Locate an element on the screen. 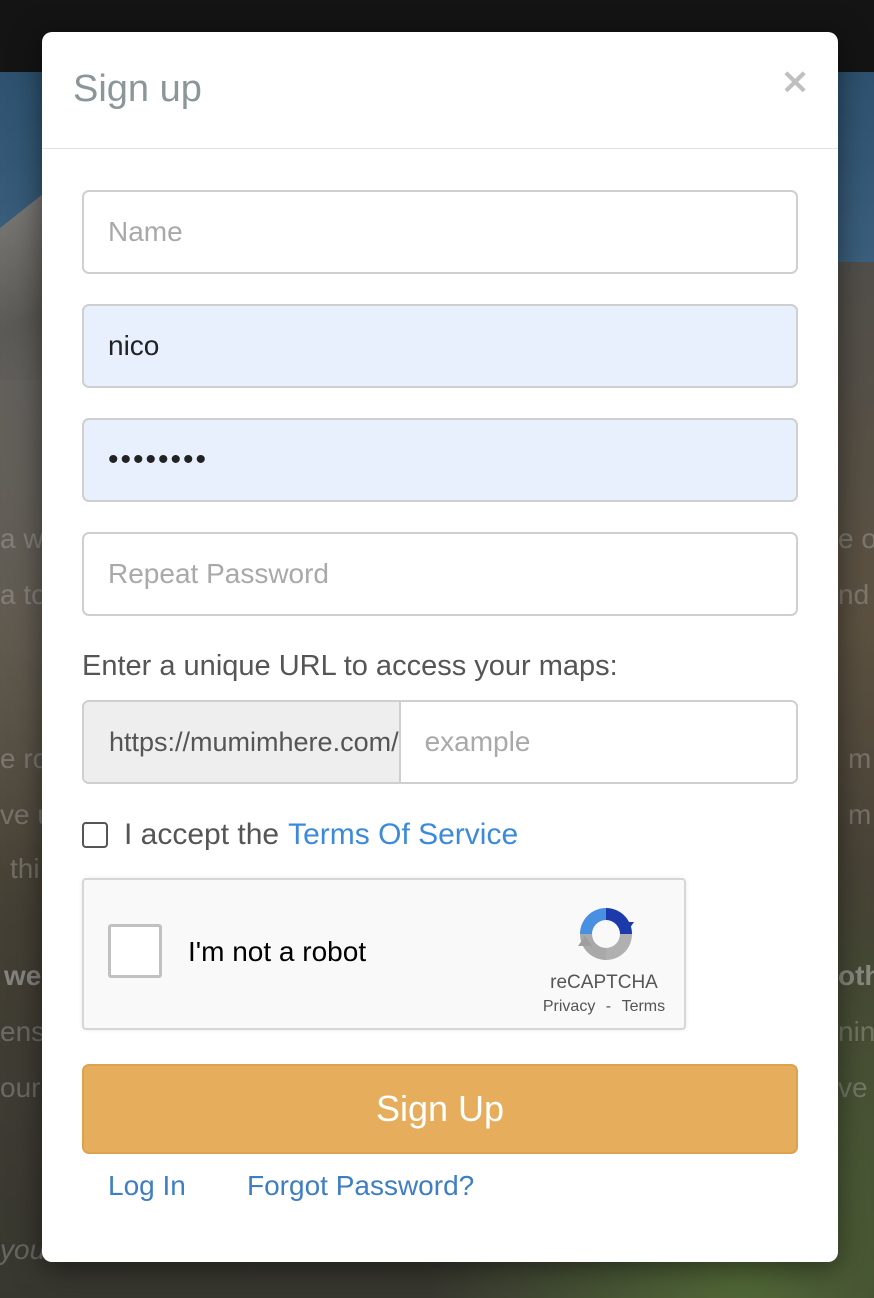  username-input is located at coordinates (440, 346).